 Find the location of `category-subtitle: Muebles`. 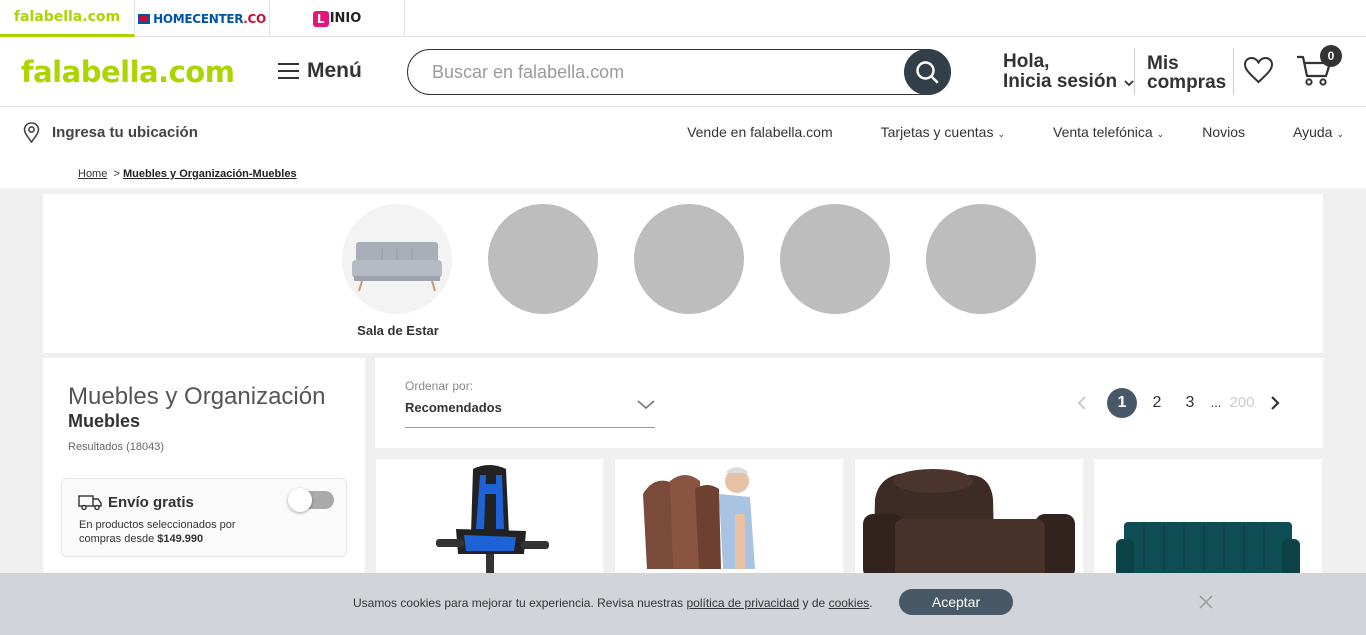

category-subtitle: Muebles is located at coordinates (104, 421).